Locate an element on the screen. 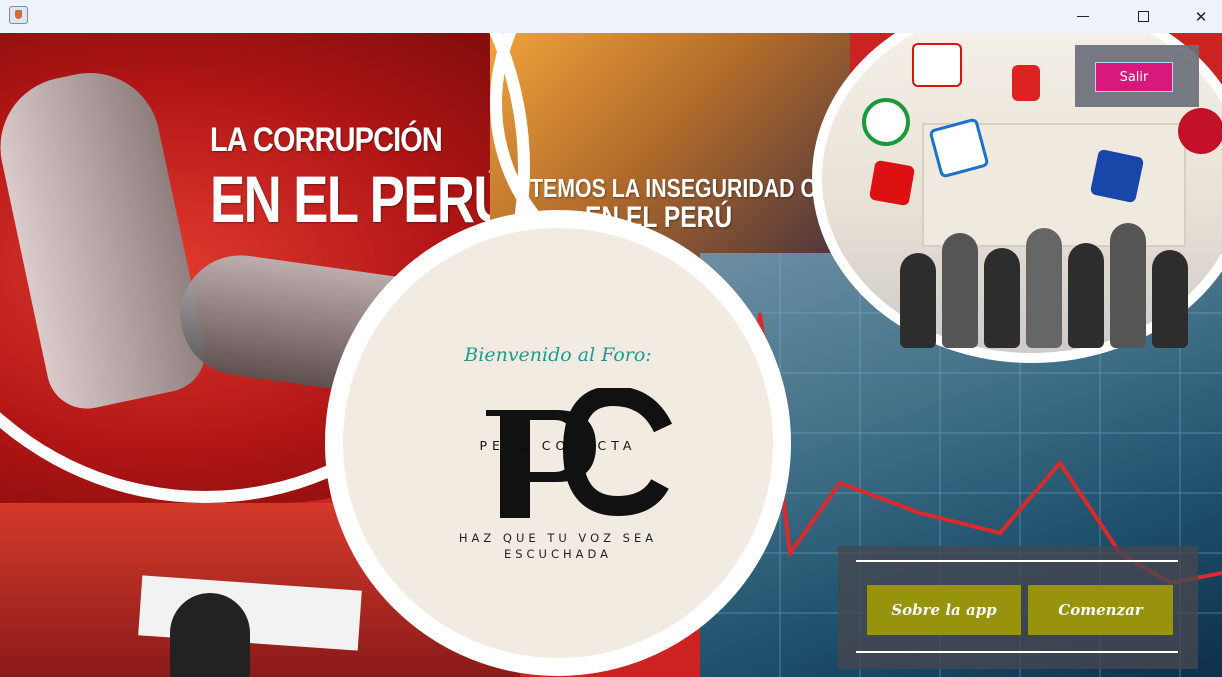 The height and width of the screenshot is (677, 1222). crowd-silhouettes is located at coordinates (1050, 278).